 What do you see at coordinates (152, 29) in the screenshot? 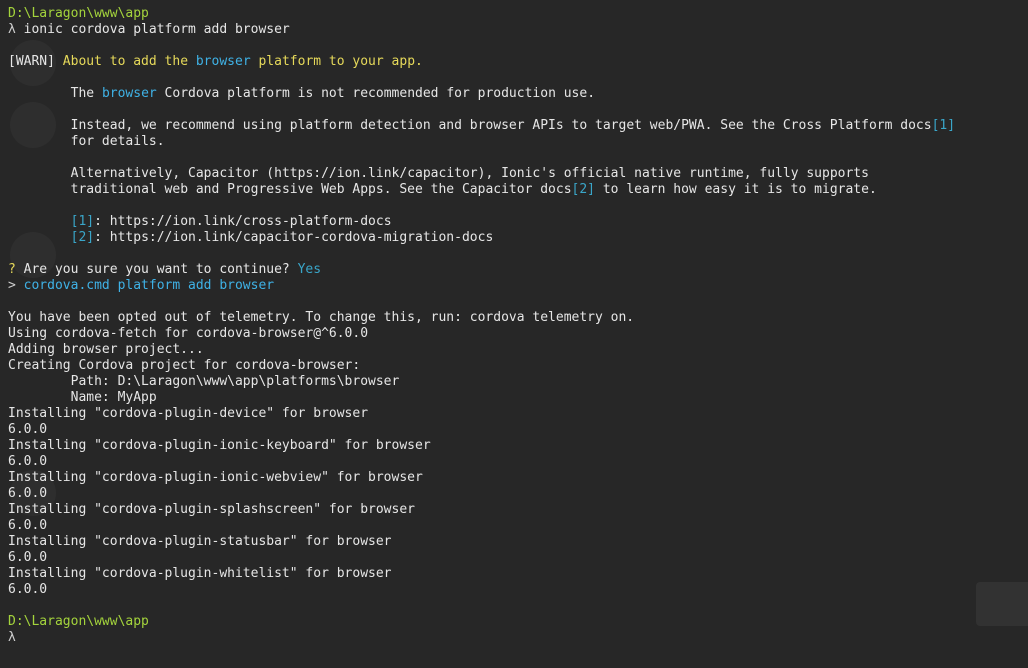
I see `command-text: ionic cordova platform add browser` at bounding box center [152, 29].